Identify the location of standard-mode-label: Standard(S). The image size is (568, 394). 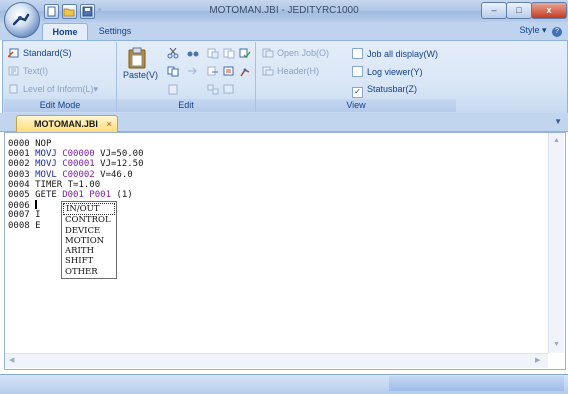
(47, 53).